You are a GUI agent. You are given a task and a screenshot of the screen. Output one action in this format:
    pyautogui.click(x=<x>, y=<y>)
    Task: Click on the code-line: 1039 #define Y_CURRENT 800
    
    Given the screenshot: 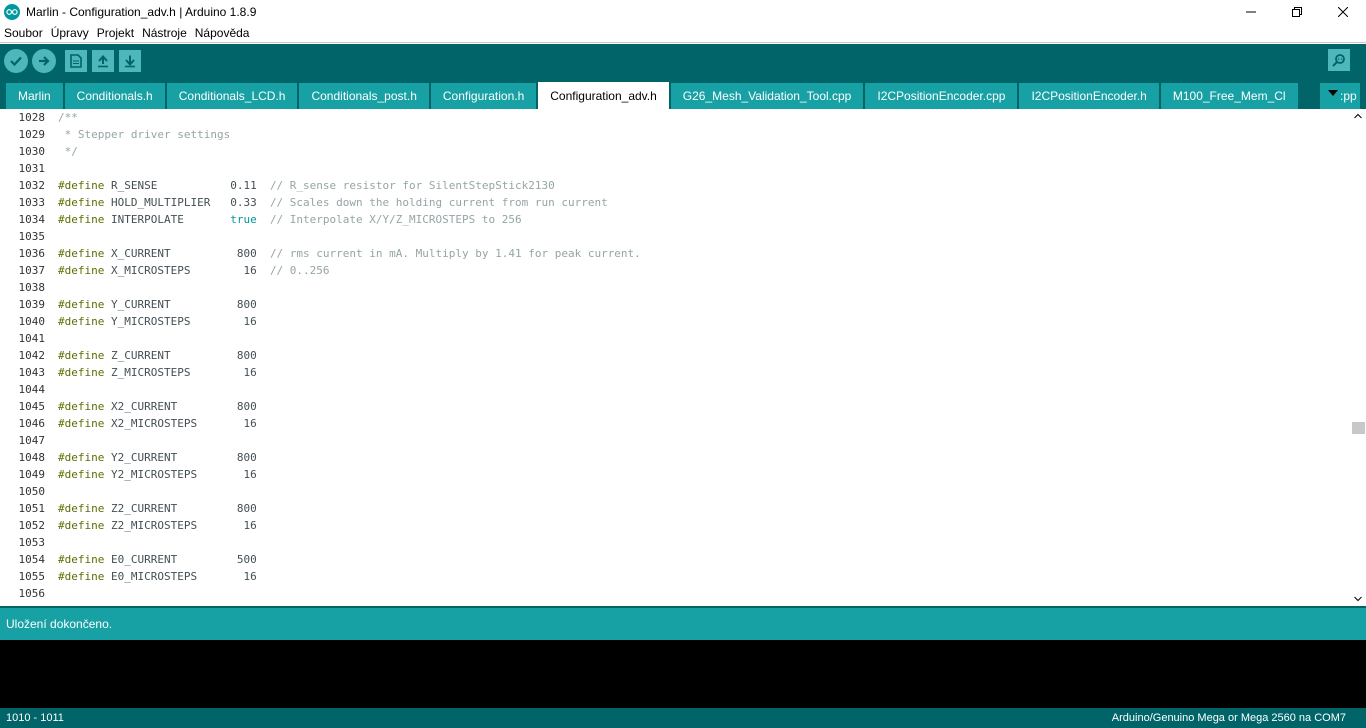 What is the action you would take?
    pyautogui.click(x=684, y=304)
    